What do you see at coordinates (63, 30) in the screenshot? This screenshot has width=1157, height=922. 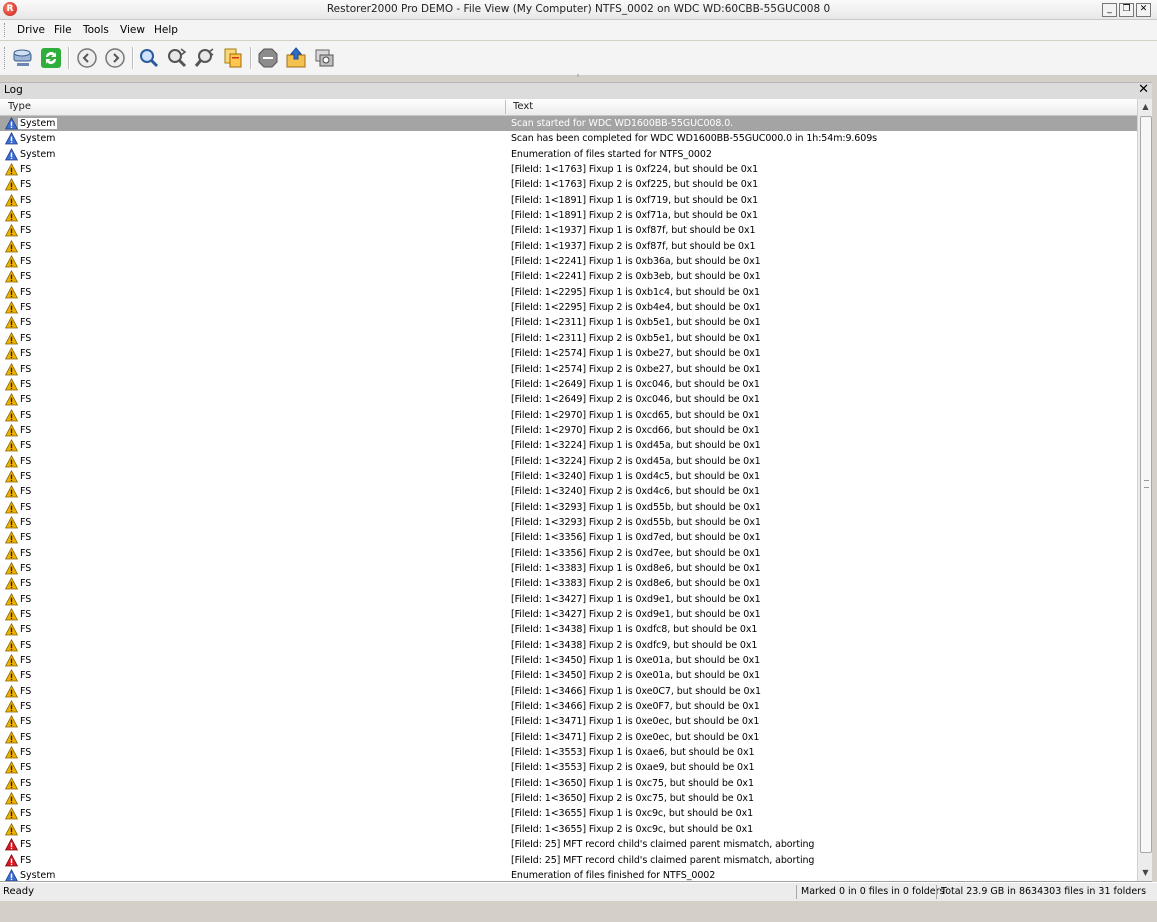 I see `menu-file: File` at bounding box center [63, 30].